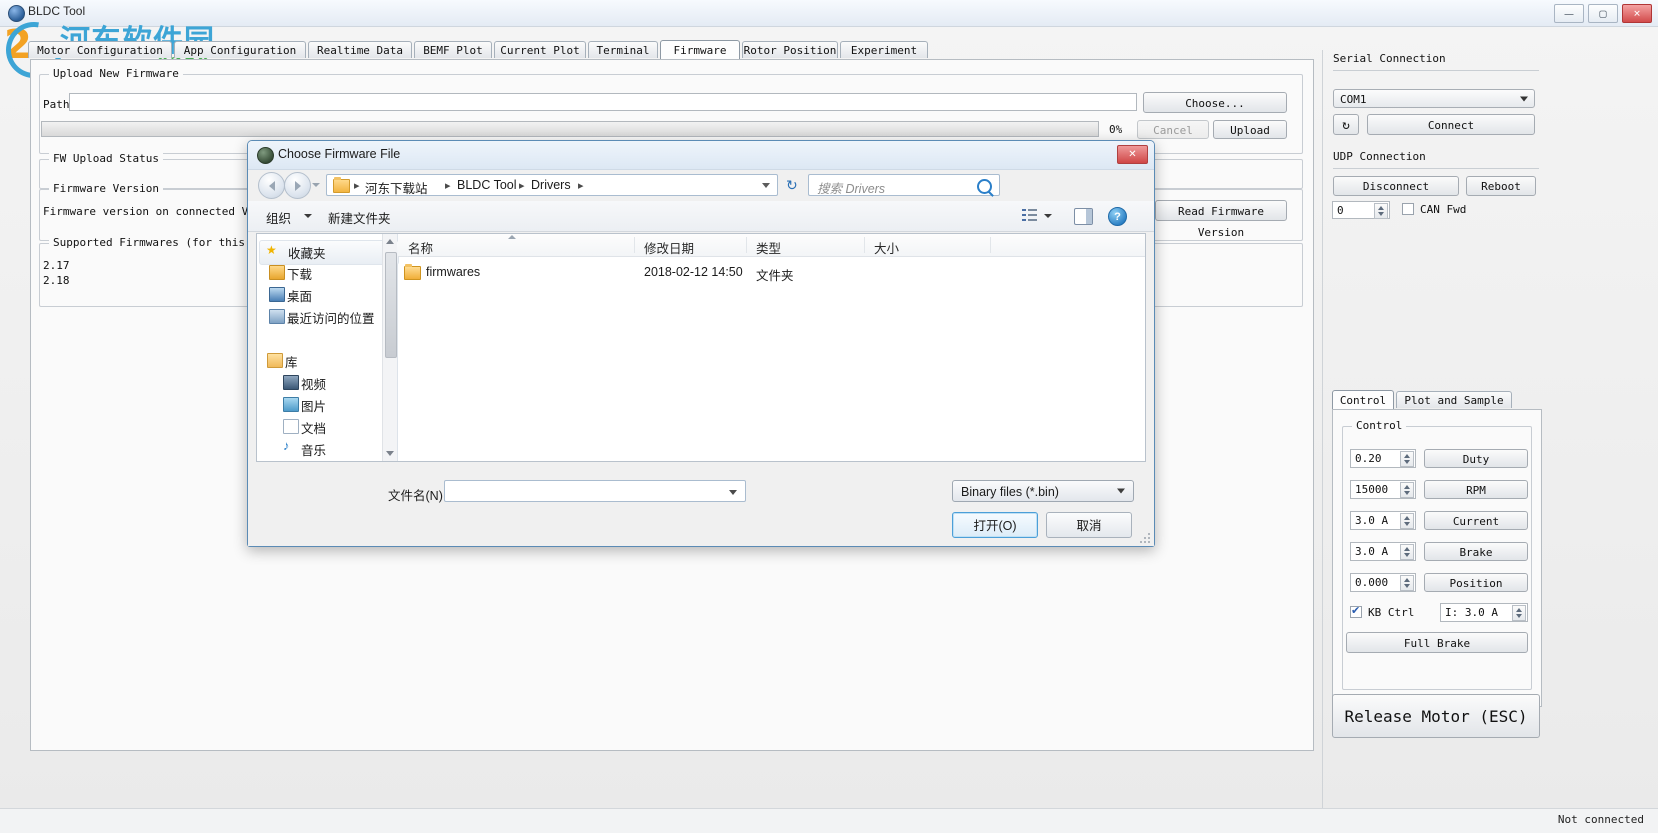 This screenshot has height=833, width=1658. What do you see at coordinates (1436, 716) in the screenshot?
I see `release-motor-button: Release Motor (ESC)` at bounding box center [1436, 716].